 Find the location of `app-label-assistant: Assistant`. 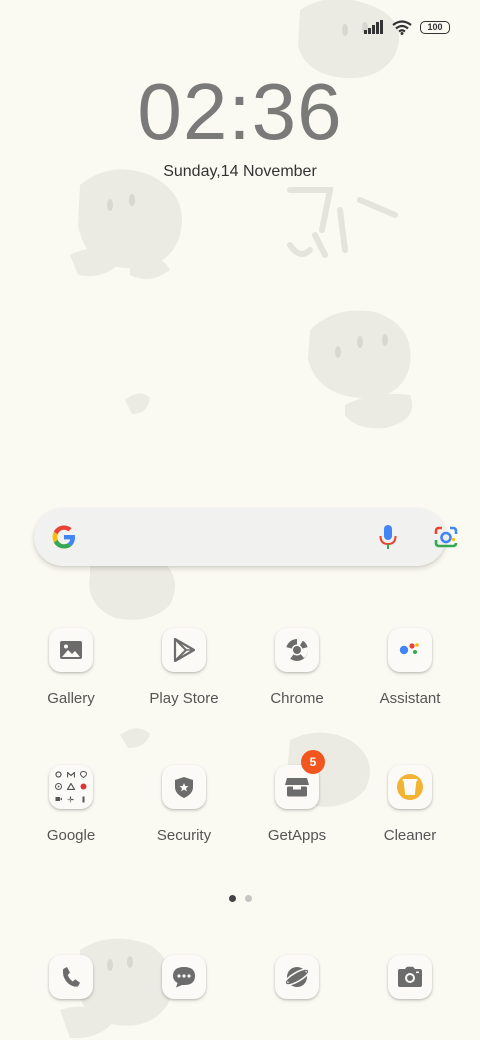

app-label-assistant: Assistant is located at coordinates (410, 698).